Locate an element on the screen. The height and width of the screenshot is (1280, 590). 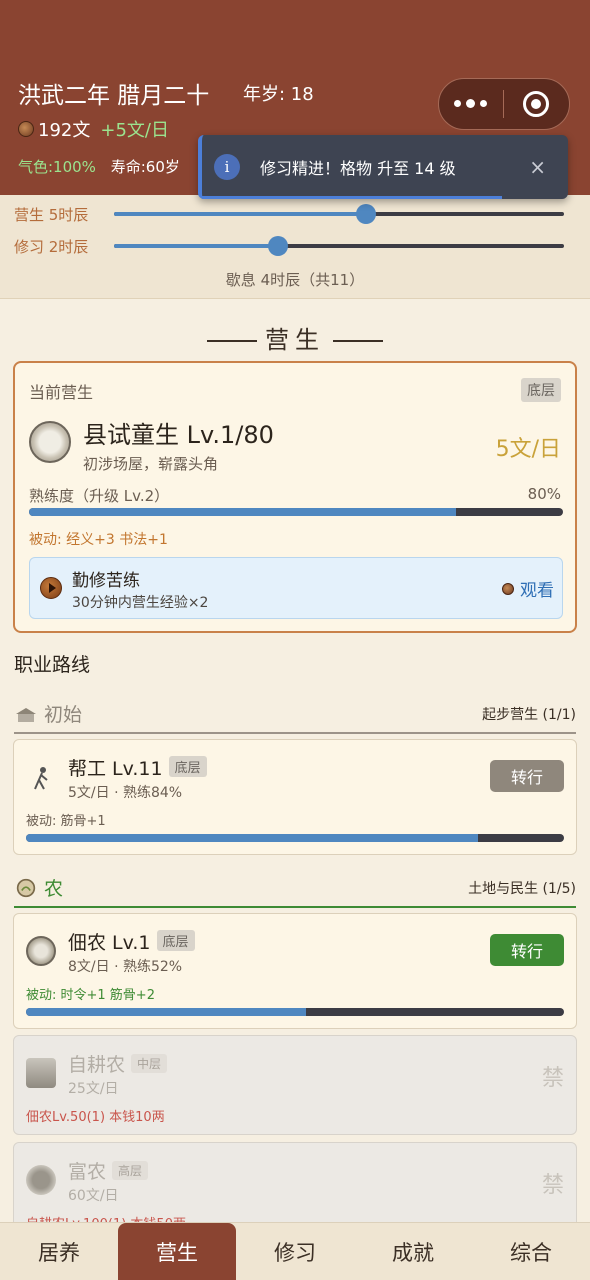
farm-emblem-icon is located at coordinates (26, 888).